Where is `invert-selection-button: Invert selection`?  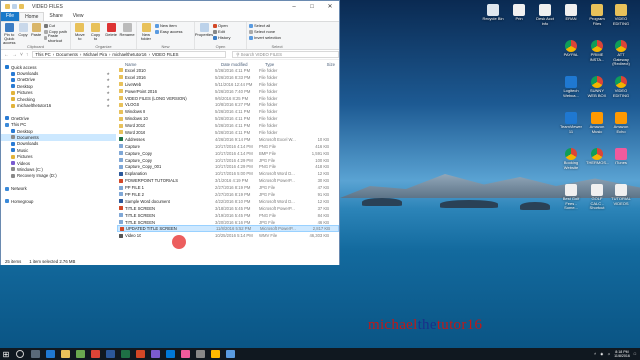
invert-selection-button: Invert selection is located at coordinates (265, 37).